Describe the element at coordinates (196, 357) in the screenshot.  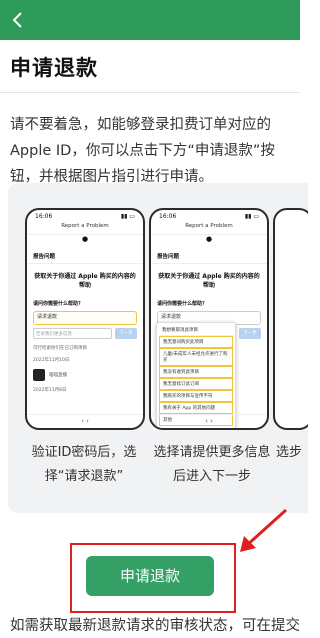
I see `menu-option: 儿童/未成年人未经允许进行了购买` at that location.